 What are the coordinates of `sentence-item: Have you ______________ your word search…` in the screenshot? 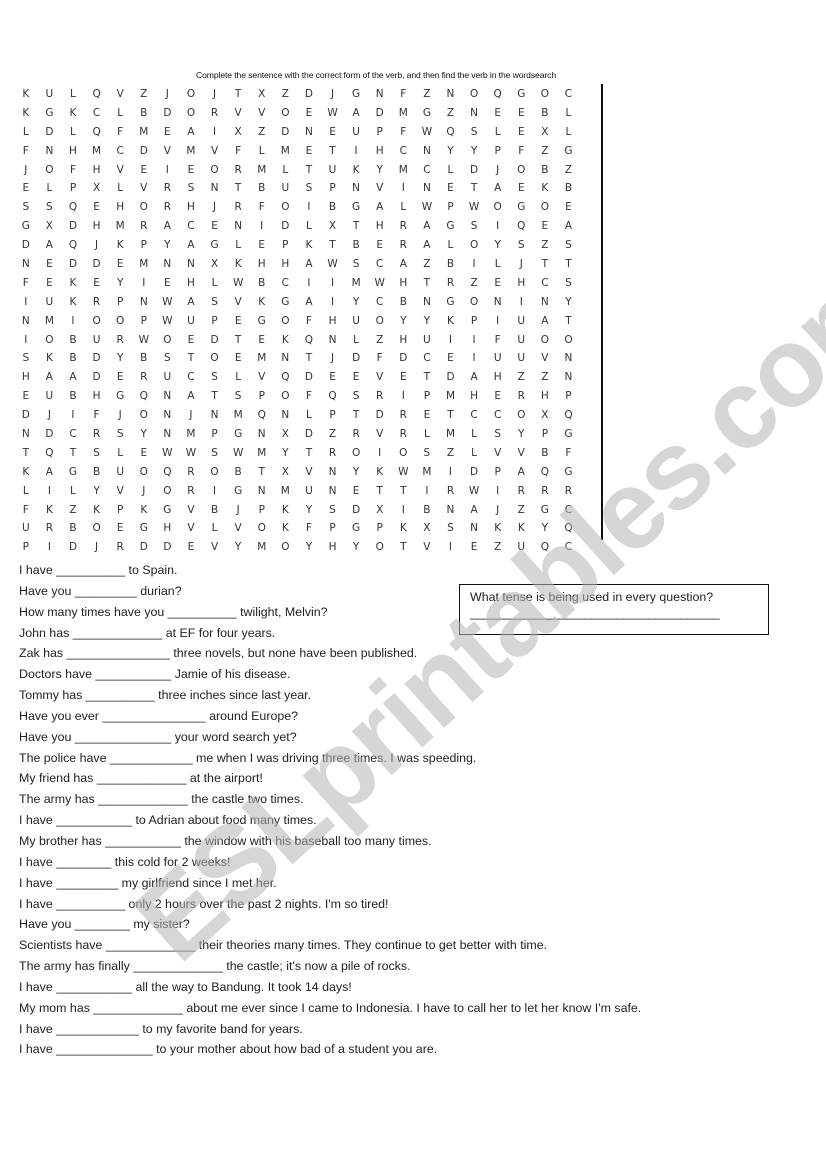 It's located at (330, 737).